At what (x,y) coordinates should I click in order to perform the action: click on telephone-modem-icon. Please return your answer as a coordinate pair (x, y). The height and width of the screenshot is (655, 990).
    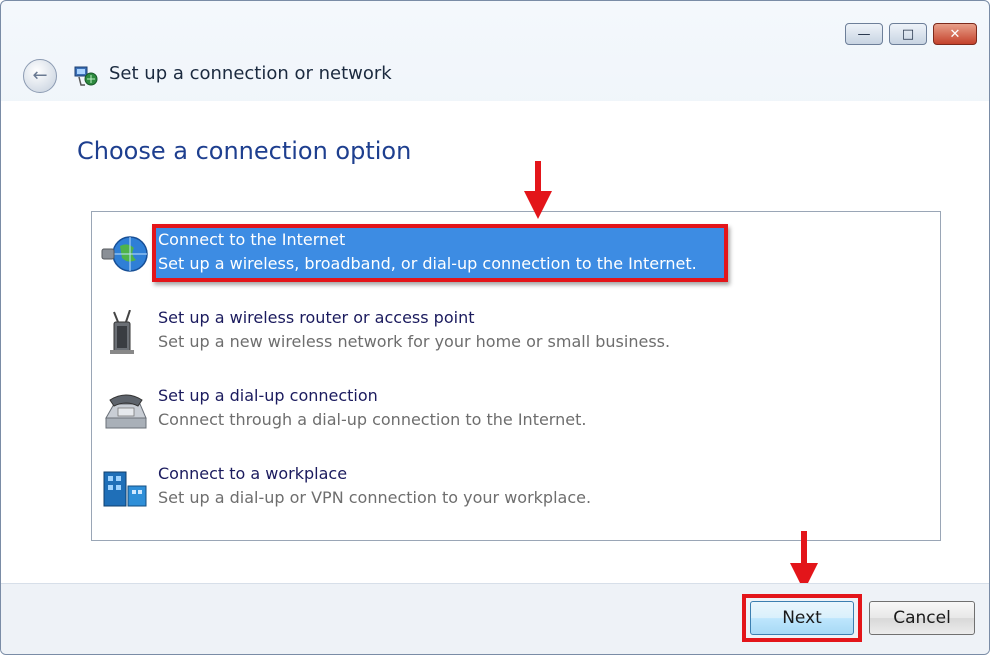
    Looking at the image, I should click on (126, 411).